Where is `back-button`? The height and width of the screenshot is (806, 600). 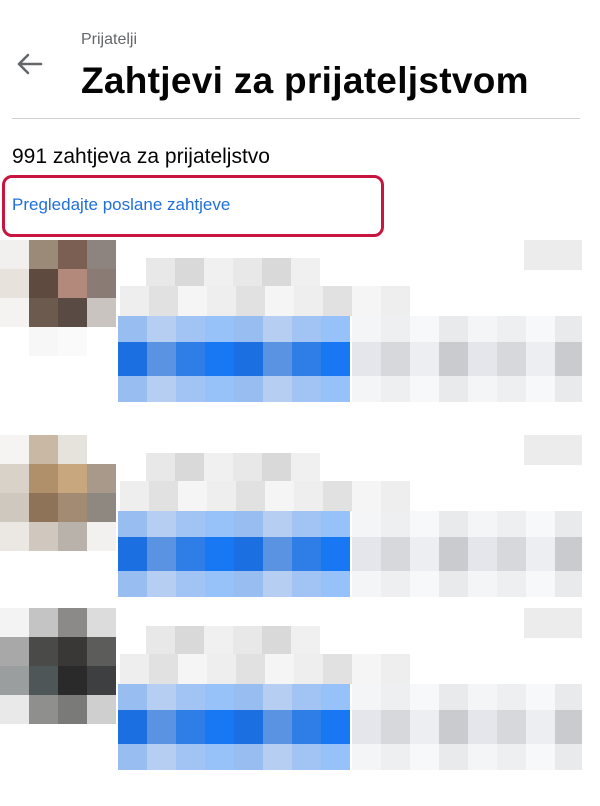
back-button is located at coordinates (30, 64).